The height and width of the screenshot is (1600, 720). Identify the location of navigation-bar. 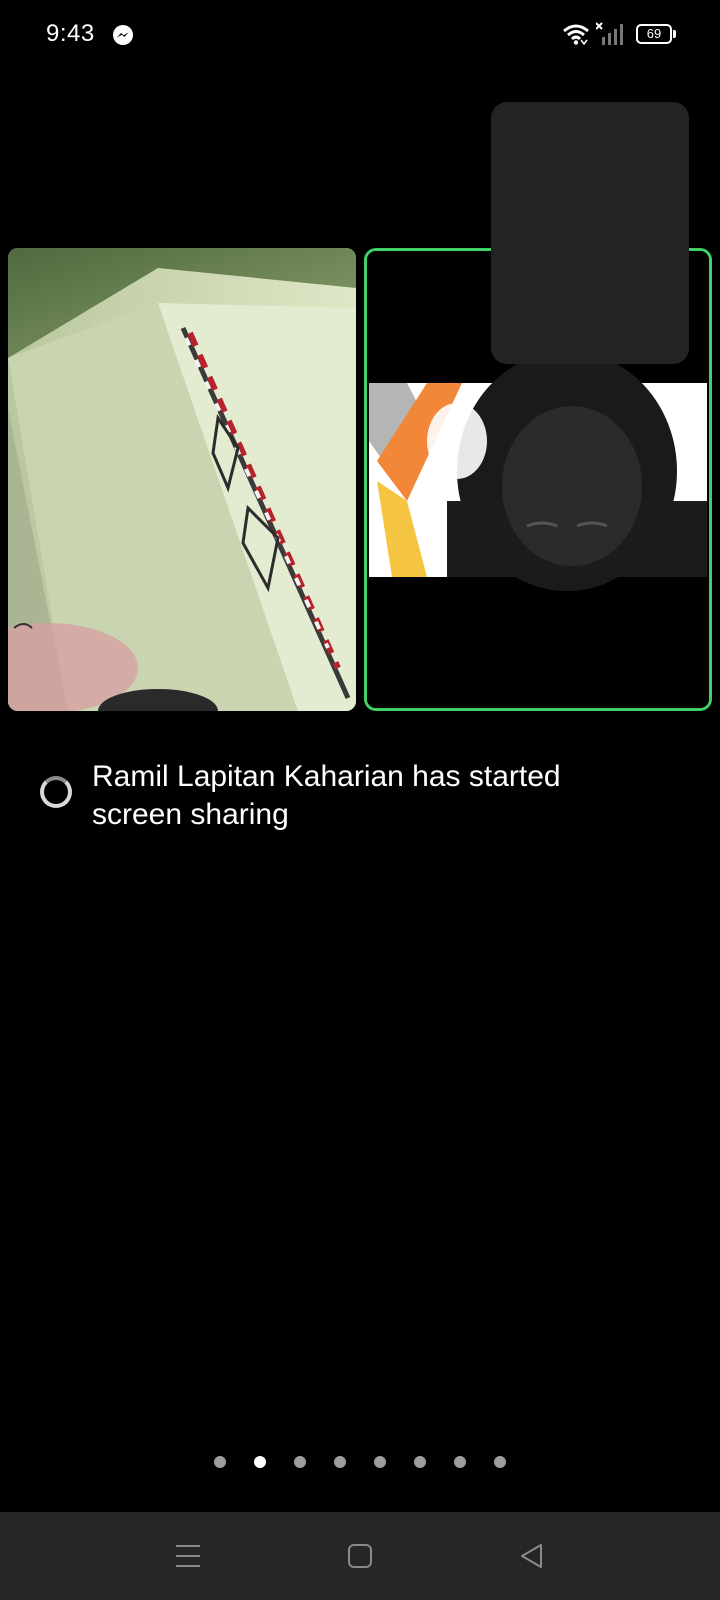
(360, 1556).